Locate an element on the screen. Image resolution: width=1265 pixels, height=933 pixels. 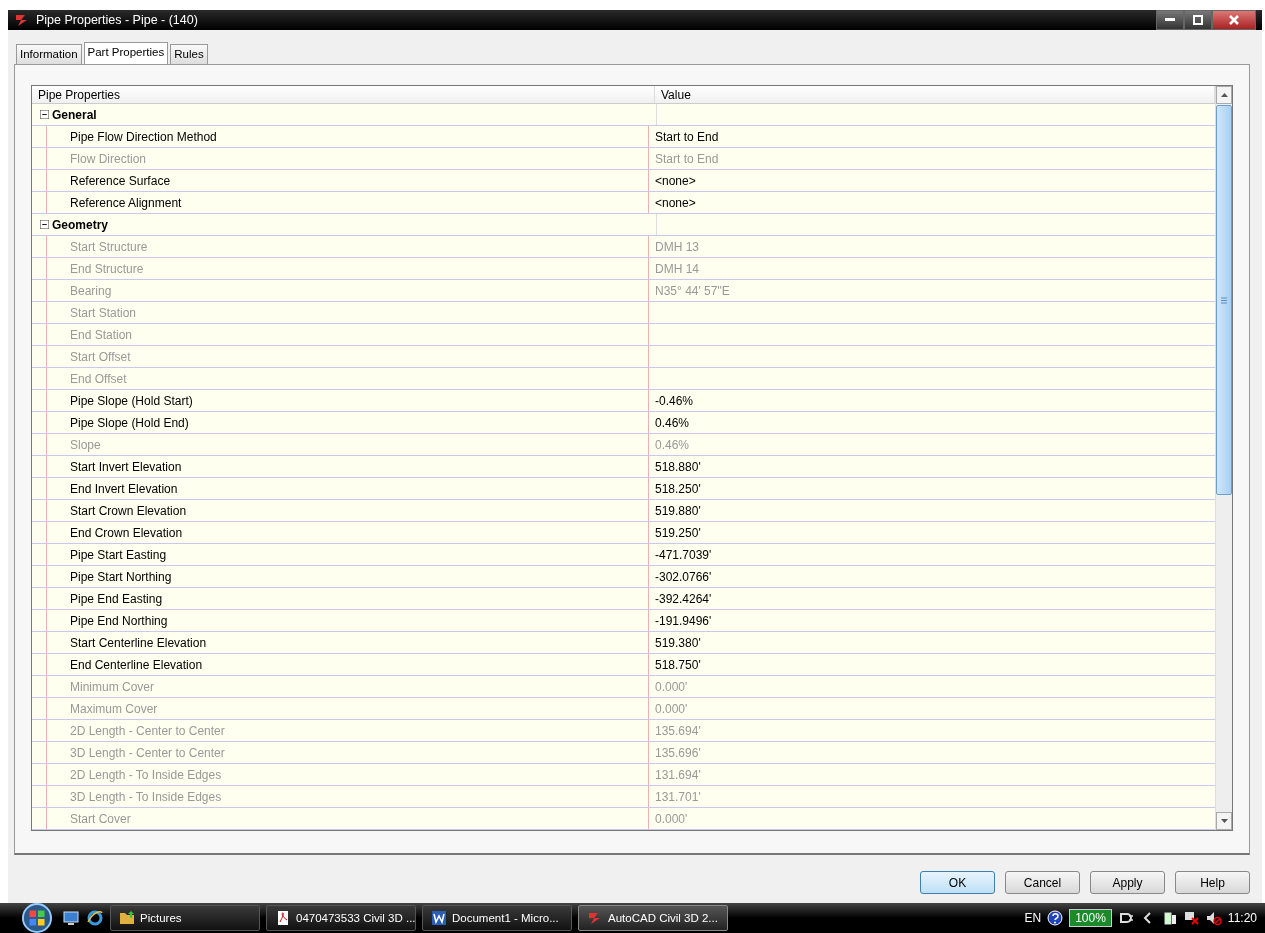
property-value: 519.880' is located at coordinates (678, 510).